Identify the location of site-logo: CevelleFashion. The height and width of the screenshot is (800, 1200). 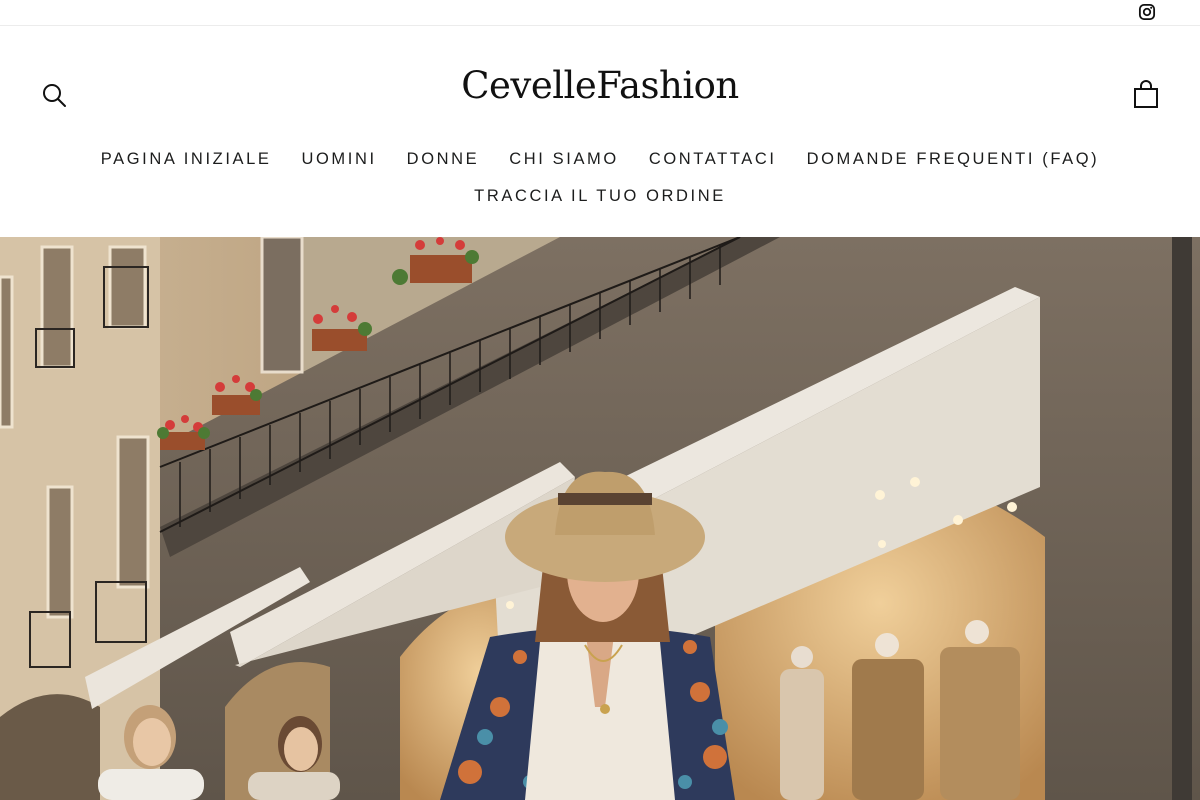
(600, 85).